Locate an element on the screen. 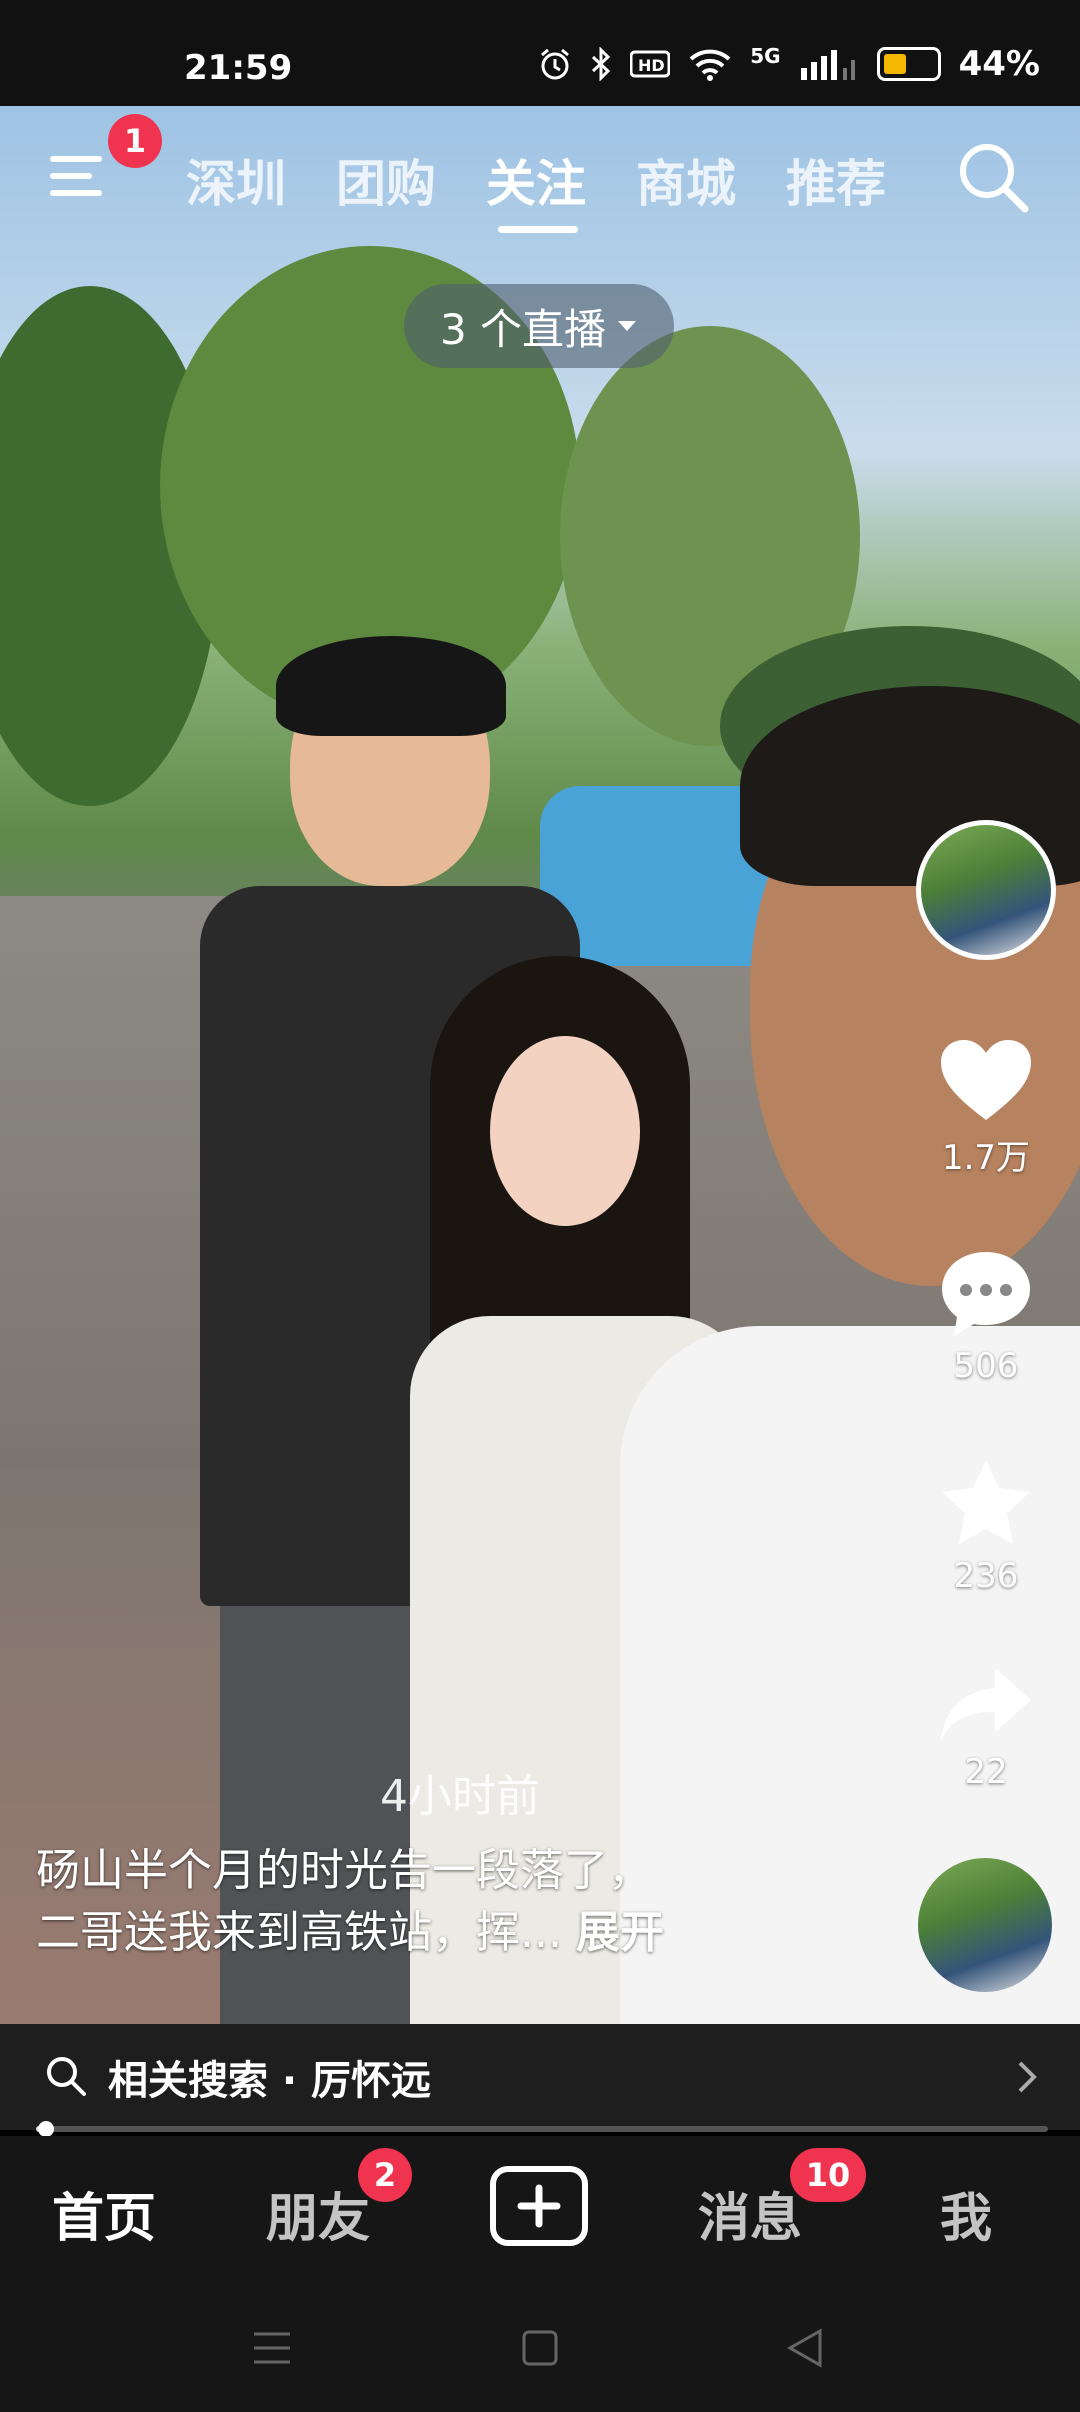  status-time: 21:59 is located at coordinates (238, 68).